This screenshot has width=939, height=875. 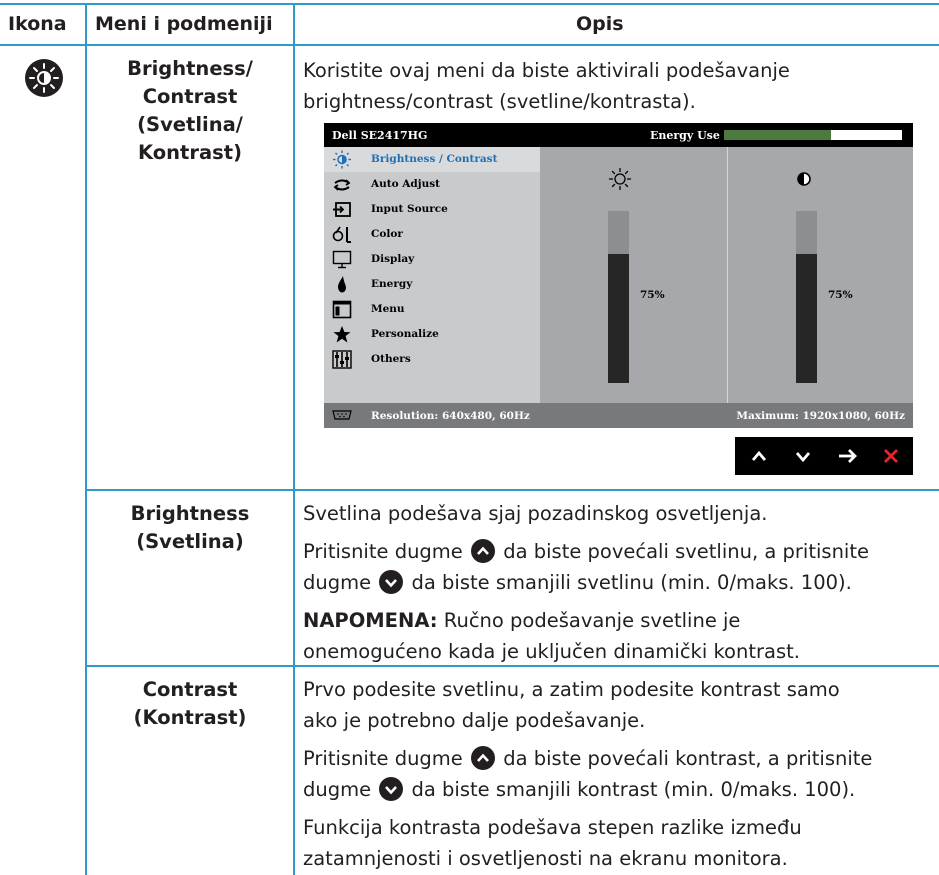 I want to click on contrast-slider-fill, so click(x=806, y=318).